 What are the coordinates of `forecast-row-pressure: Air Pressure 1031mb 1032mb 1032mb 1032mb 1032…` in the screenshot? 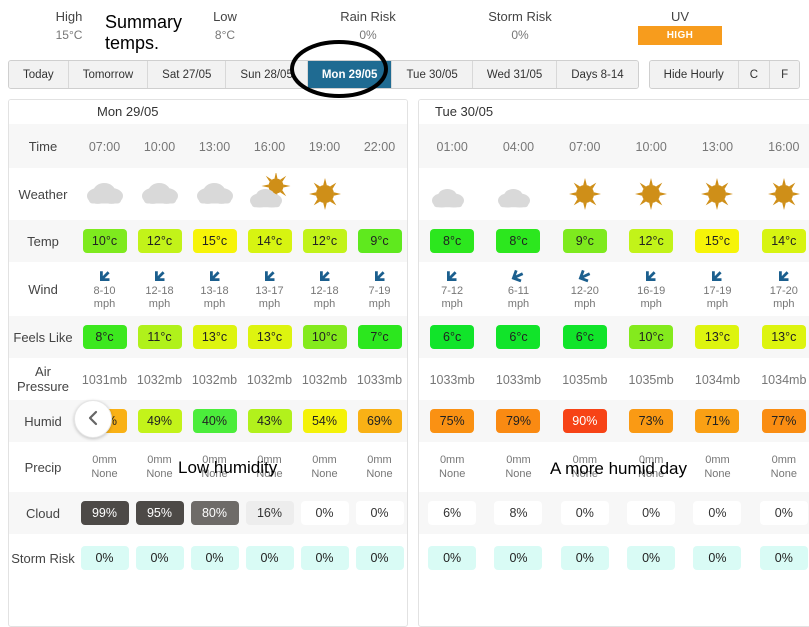 It's located at (208, 379).